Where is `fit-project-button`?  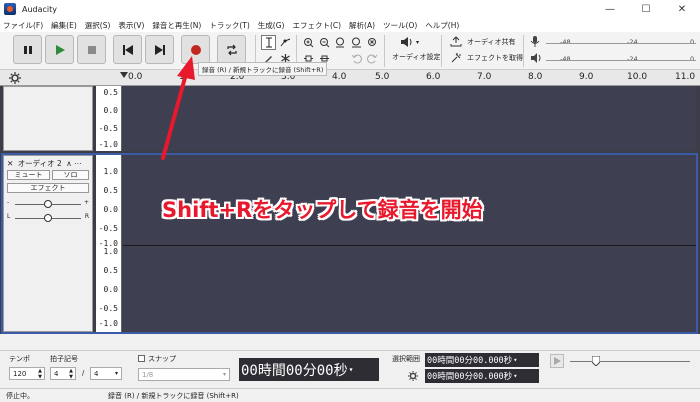 fit-project-button is located at coordinates (356, 42).